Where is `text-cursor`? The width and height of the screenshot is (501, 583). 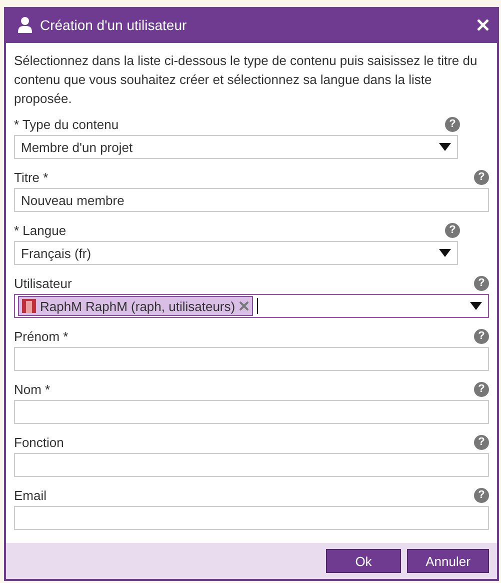 text-cursor is located at coordinates (257, 306).